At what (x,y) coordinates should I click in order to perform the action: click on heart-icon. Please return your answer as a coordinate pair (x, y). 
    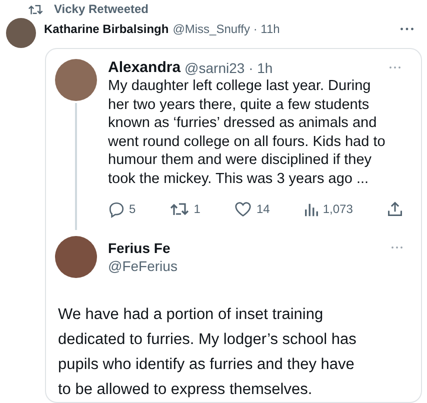
    Looking at the image, I should click on (243, 209).